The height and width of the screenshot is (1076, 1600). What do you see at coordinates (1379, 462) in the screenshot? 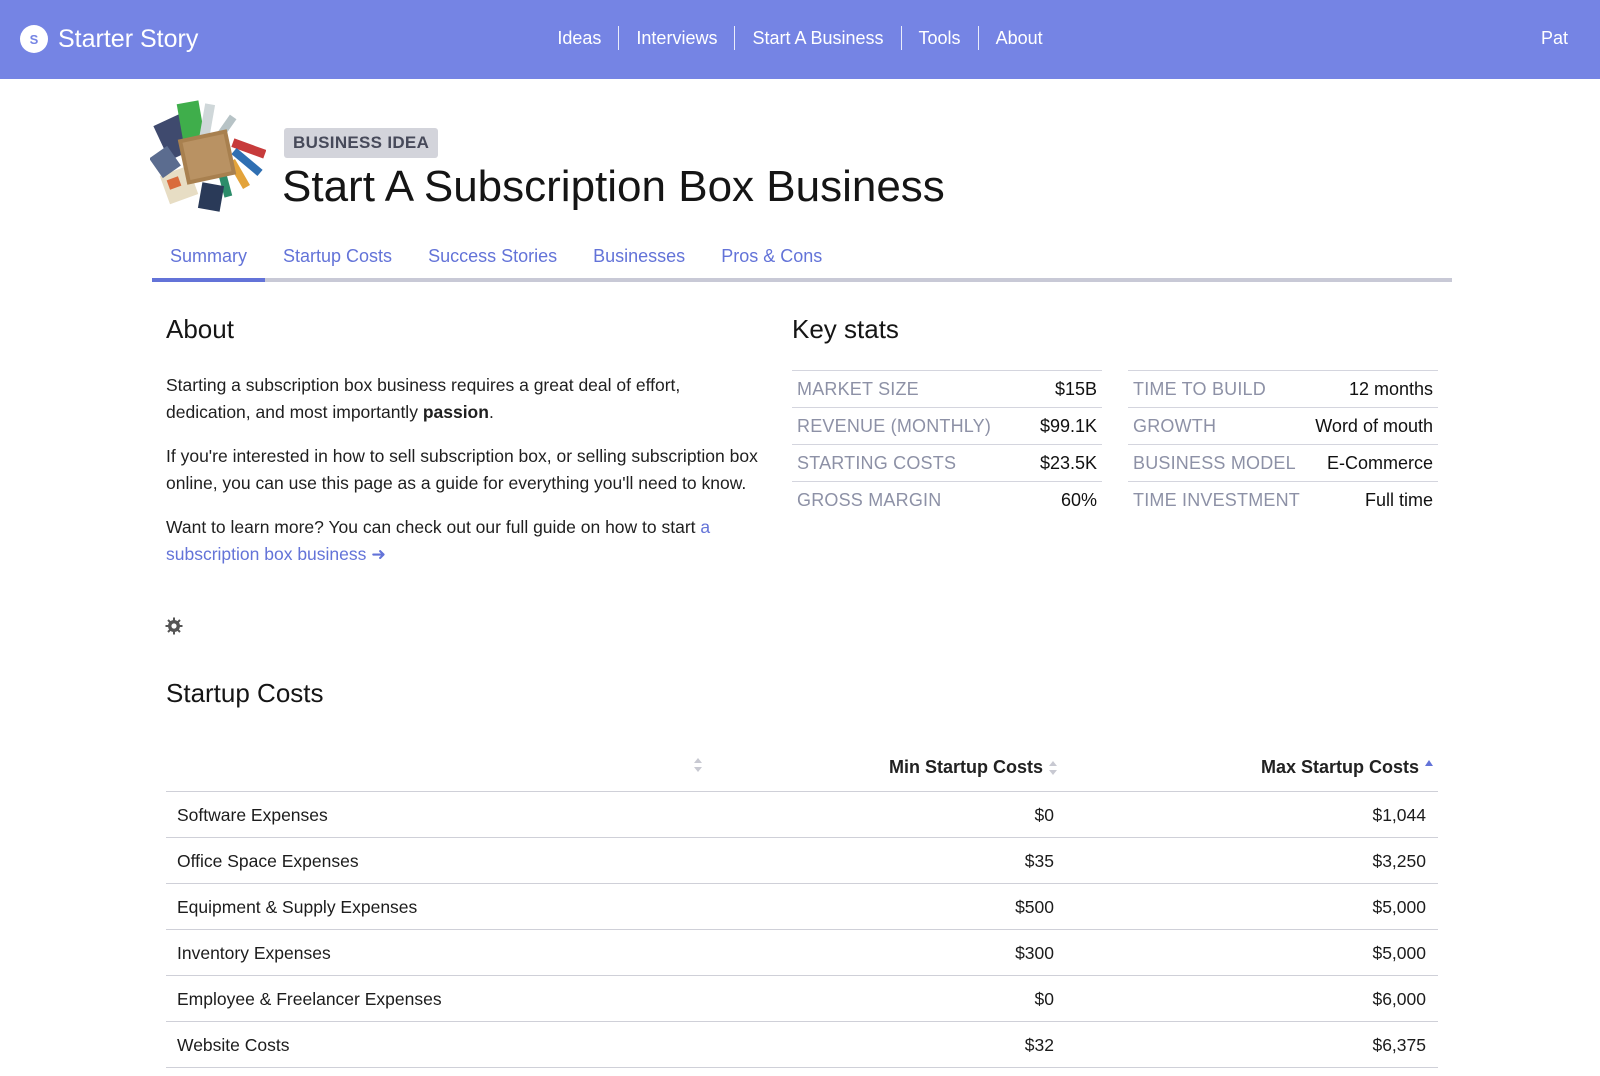
I see `stat-value: E-Commerce` at bounding box center [1379, 462].